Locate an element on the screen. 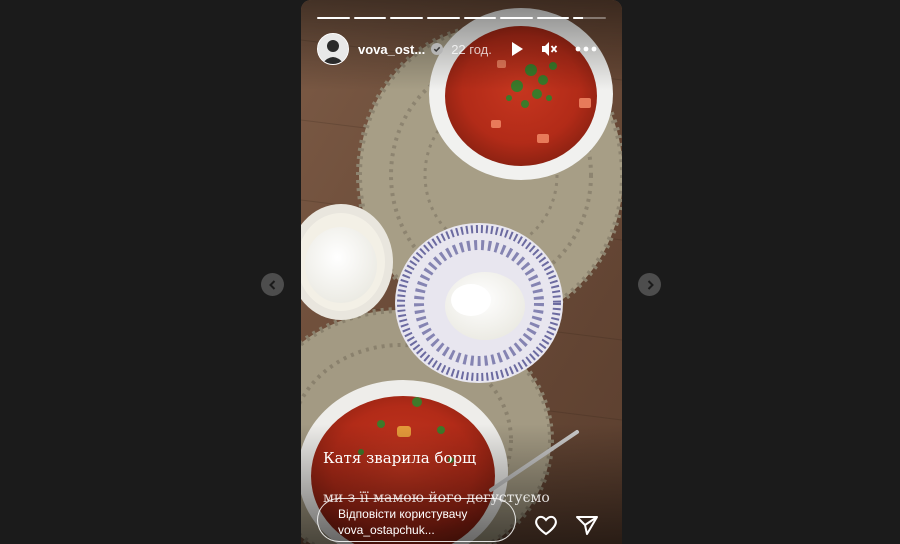  previous-story-button is located at coordinates (272, 284).